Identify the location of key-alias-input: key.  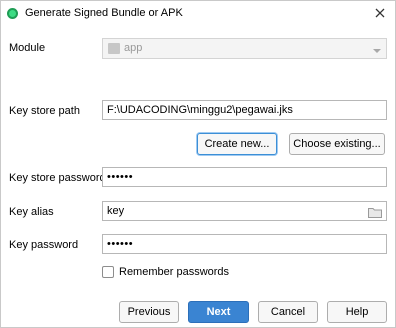
(244, 211).